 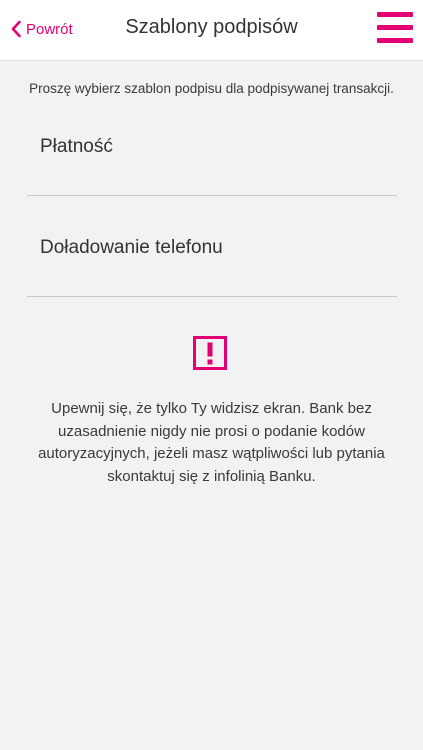 I want to click on hamburger-menu-icon, so click(x=395, y=28).